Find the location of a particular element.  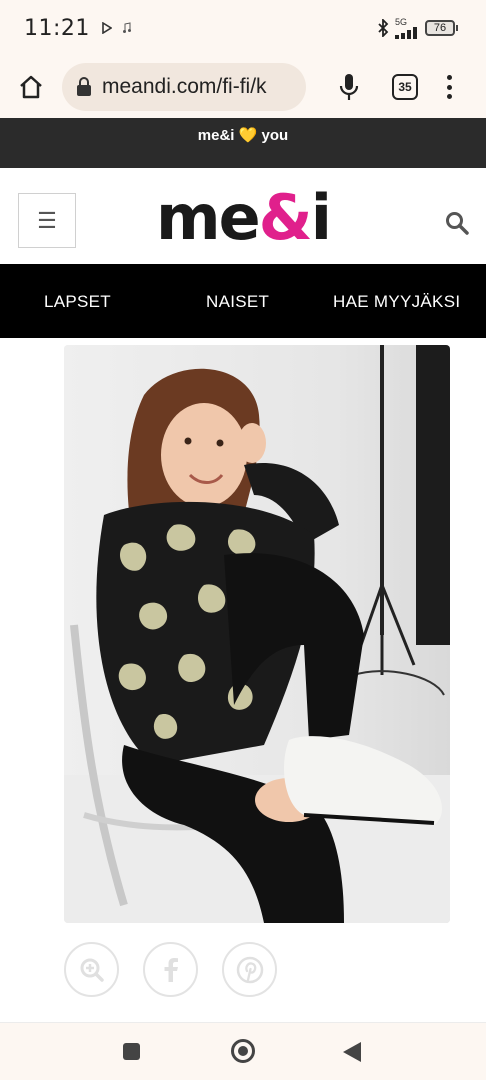

browser-toolbar: meandi.com/fi-fi/k 35 is located at coordinates (243, 87).